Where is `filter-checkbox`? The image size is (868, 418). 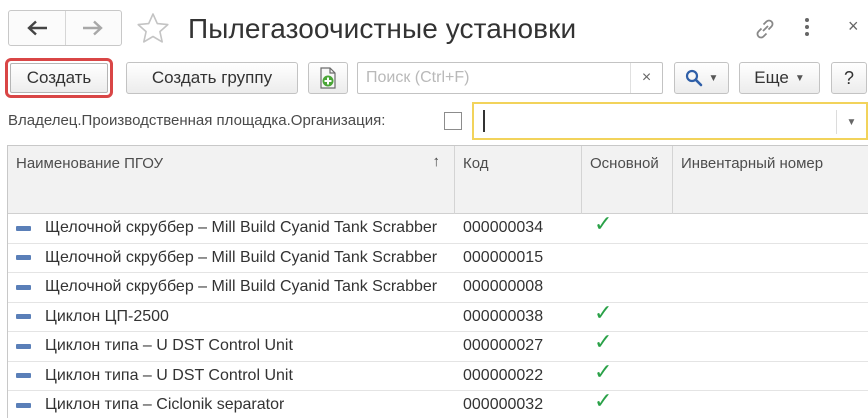 filter-checkbox is located at coordinates (453, 121).